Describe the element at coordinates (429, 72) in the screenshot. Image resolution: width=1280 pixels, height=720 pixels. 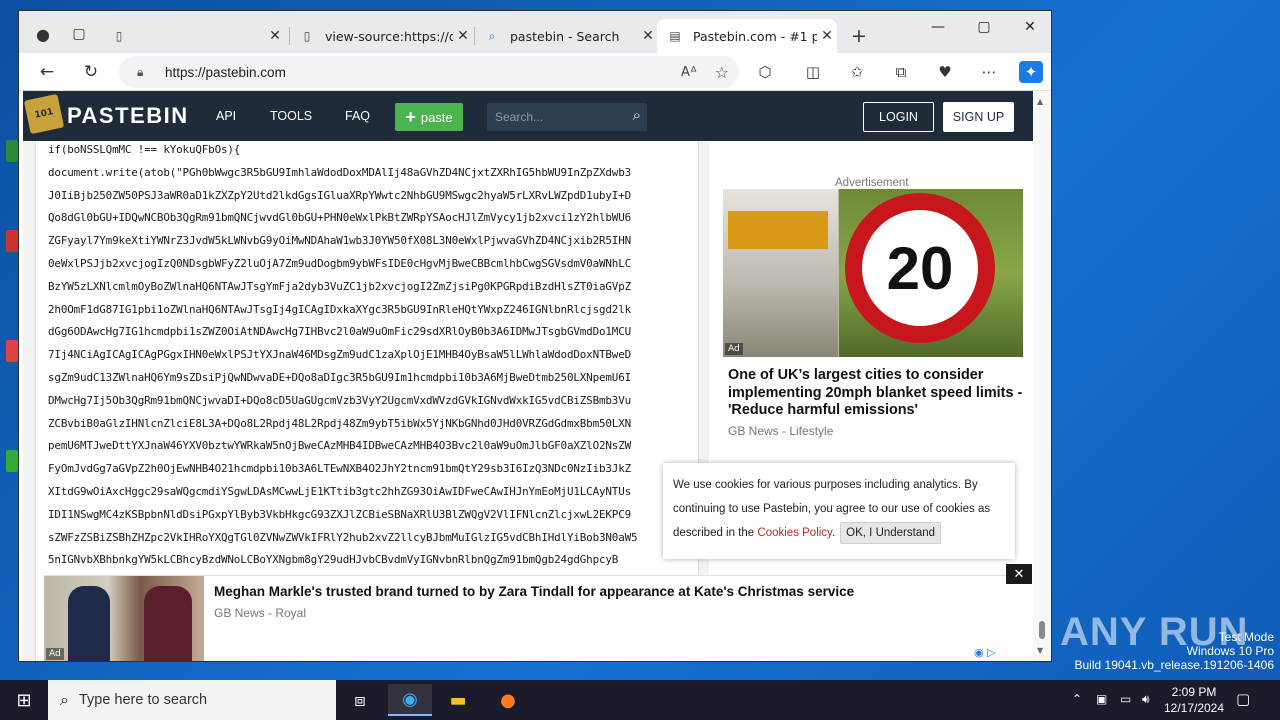
I see `url-field: 🔒︎ https://pastebin.com A͏ᐞ ☆` at that location.